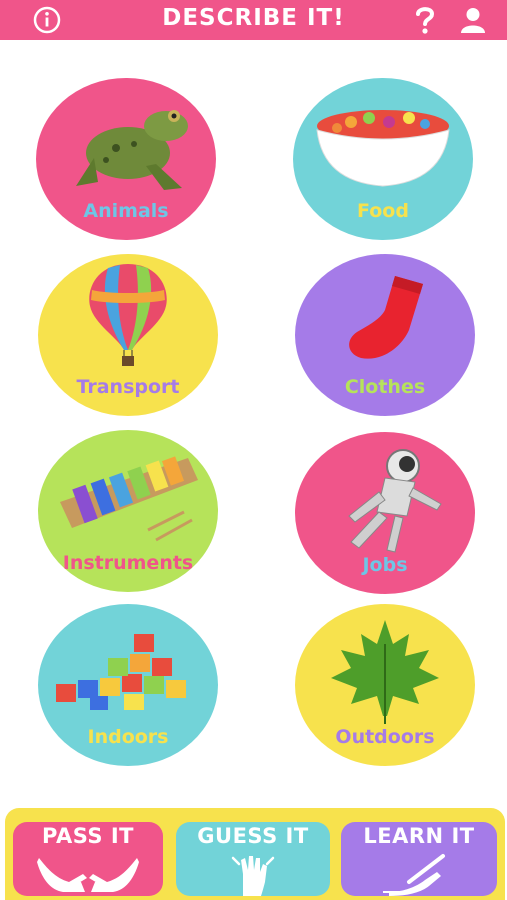 The height and width of the screenshot is (900, 507). I want to click on hands-icon, so click(88, 875).